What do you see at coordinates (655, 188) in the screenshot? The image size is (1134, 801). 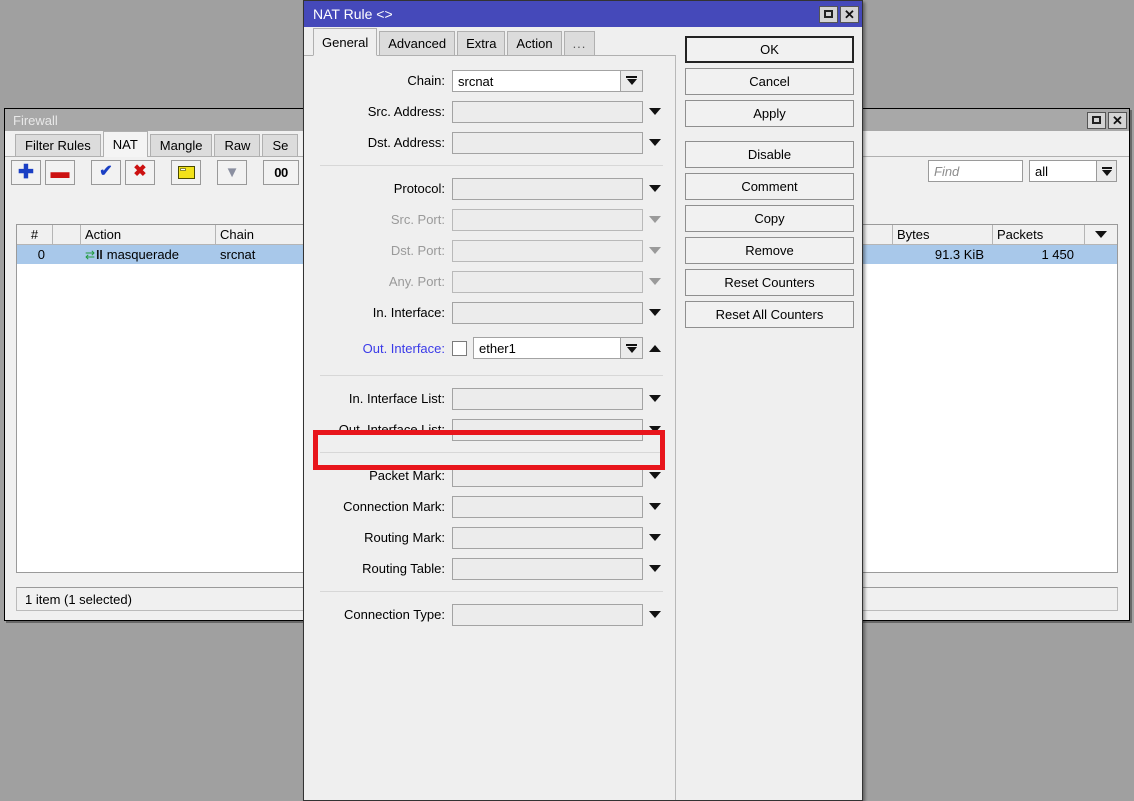 I see `protocol-dropdown-button` at bounding box center [655, 188].